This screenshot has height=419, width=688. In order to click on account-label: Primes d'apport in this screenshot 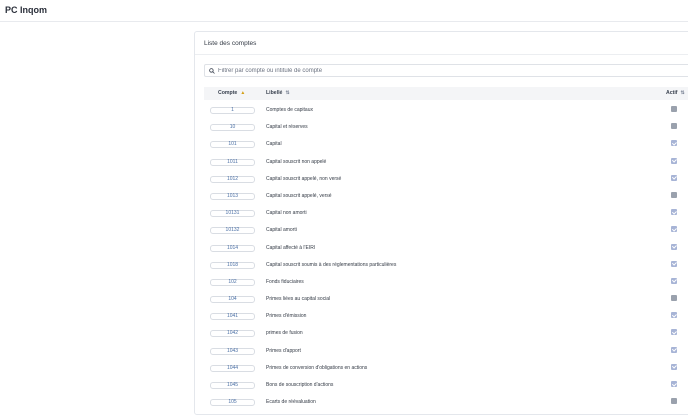, I will do `click(283, 350)`.